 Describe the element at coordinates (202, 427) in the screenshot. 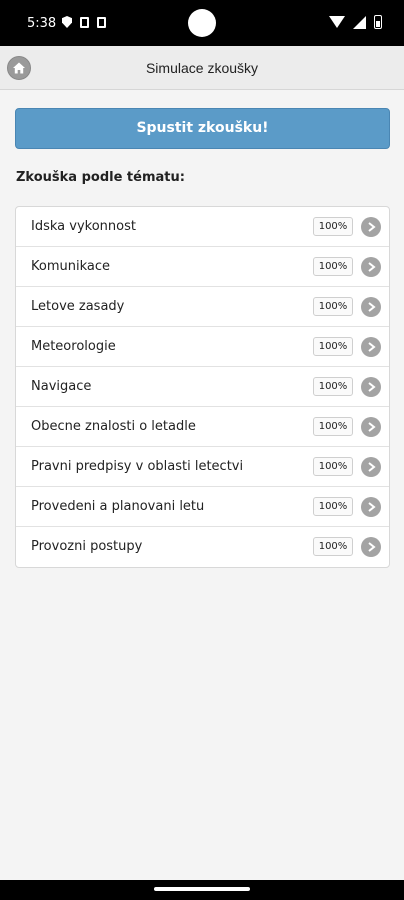

I see `topic-row: Obecne znalosti o letadle 100%` at that location.